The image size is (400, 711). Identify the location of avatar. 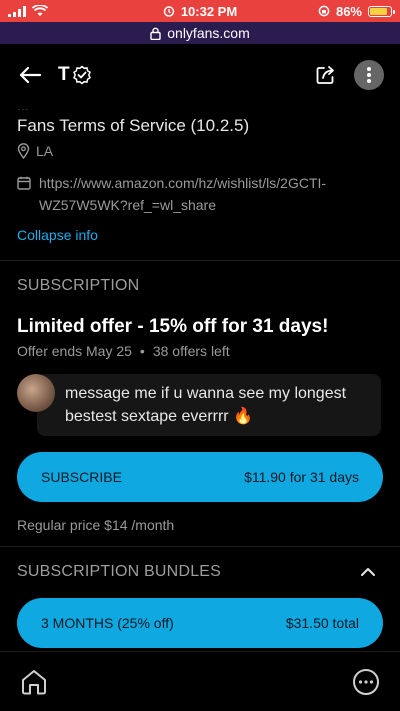
(36, 393).